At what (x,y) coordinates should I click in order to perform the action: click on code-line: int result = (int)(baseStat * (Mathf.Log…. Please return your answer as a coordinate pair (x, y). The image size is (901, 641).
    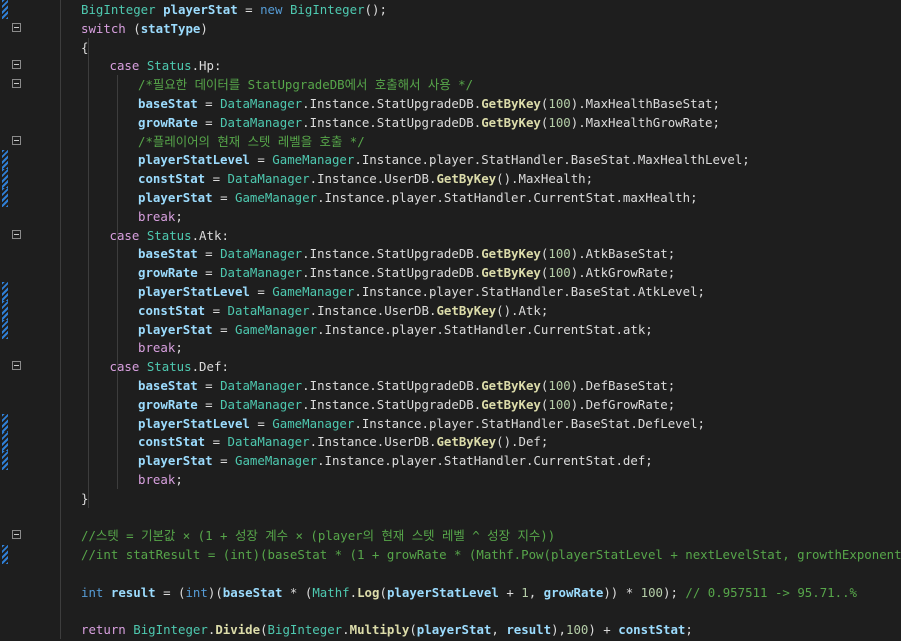
    Looking at the image, I should click on (450, 592).